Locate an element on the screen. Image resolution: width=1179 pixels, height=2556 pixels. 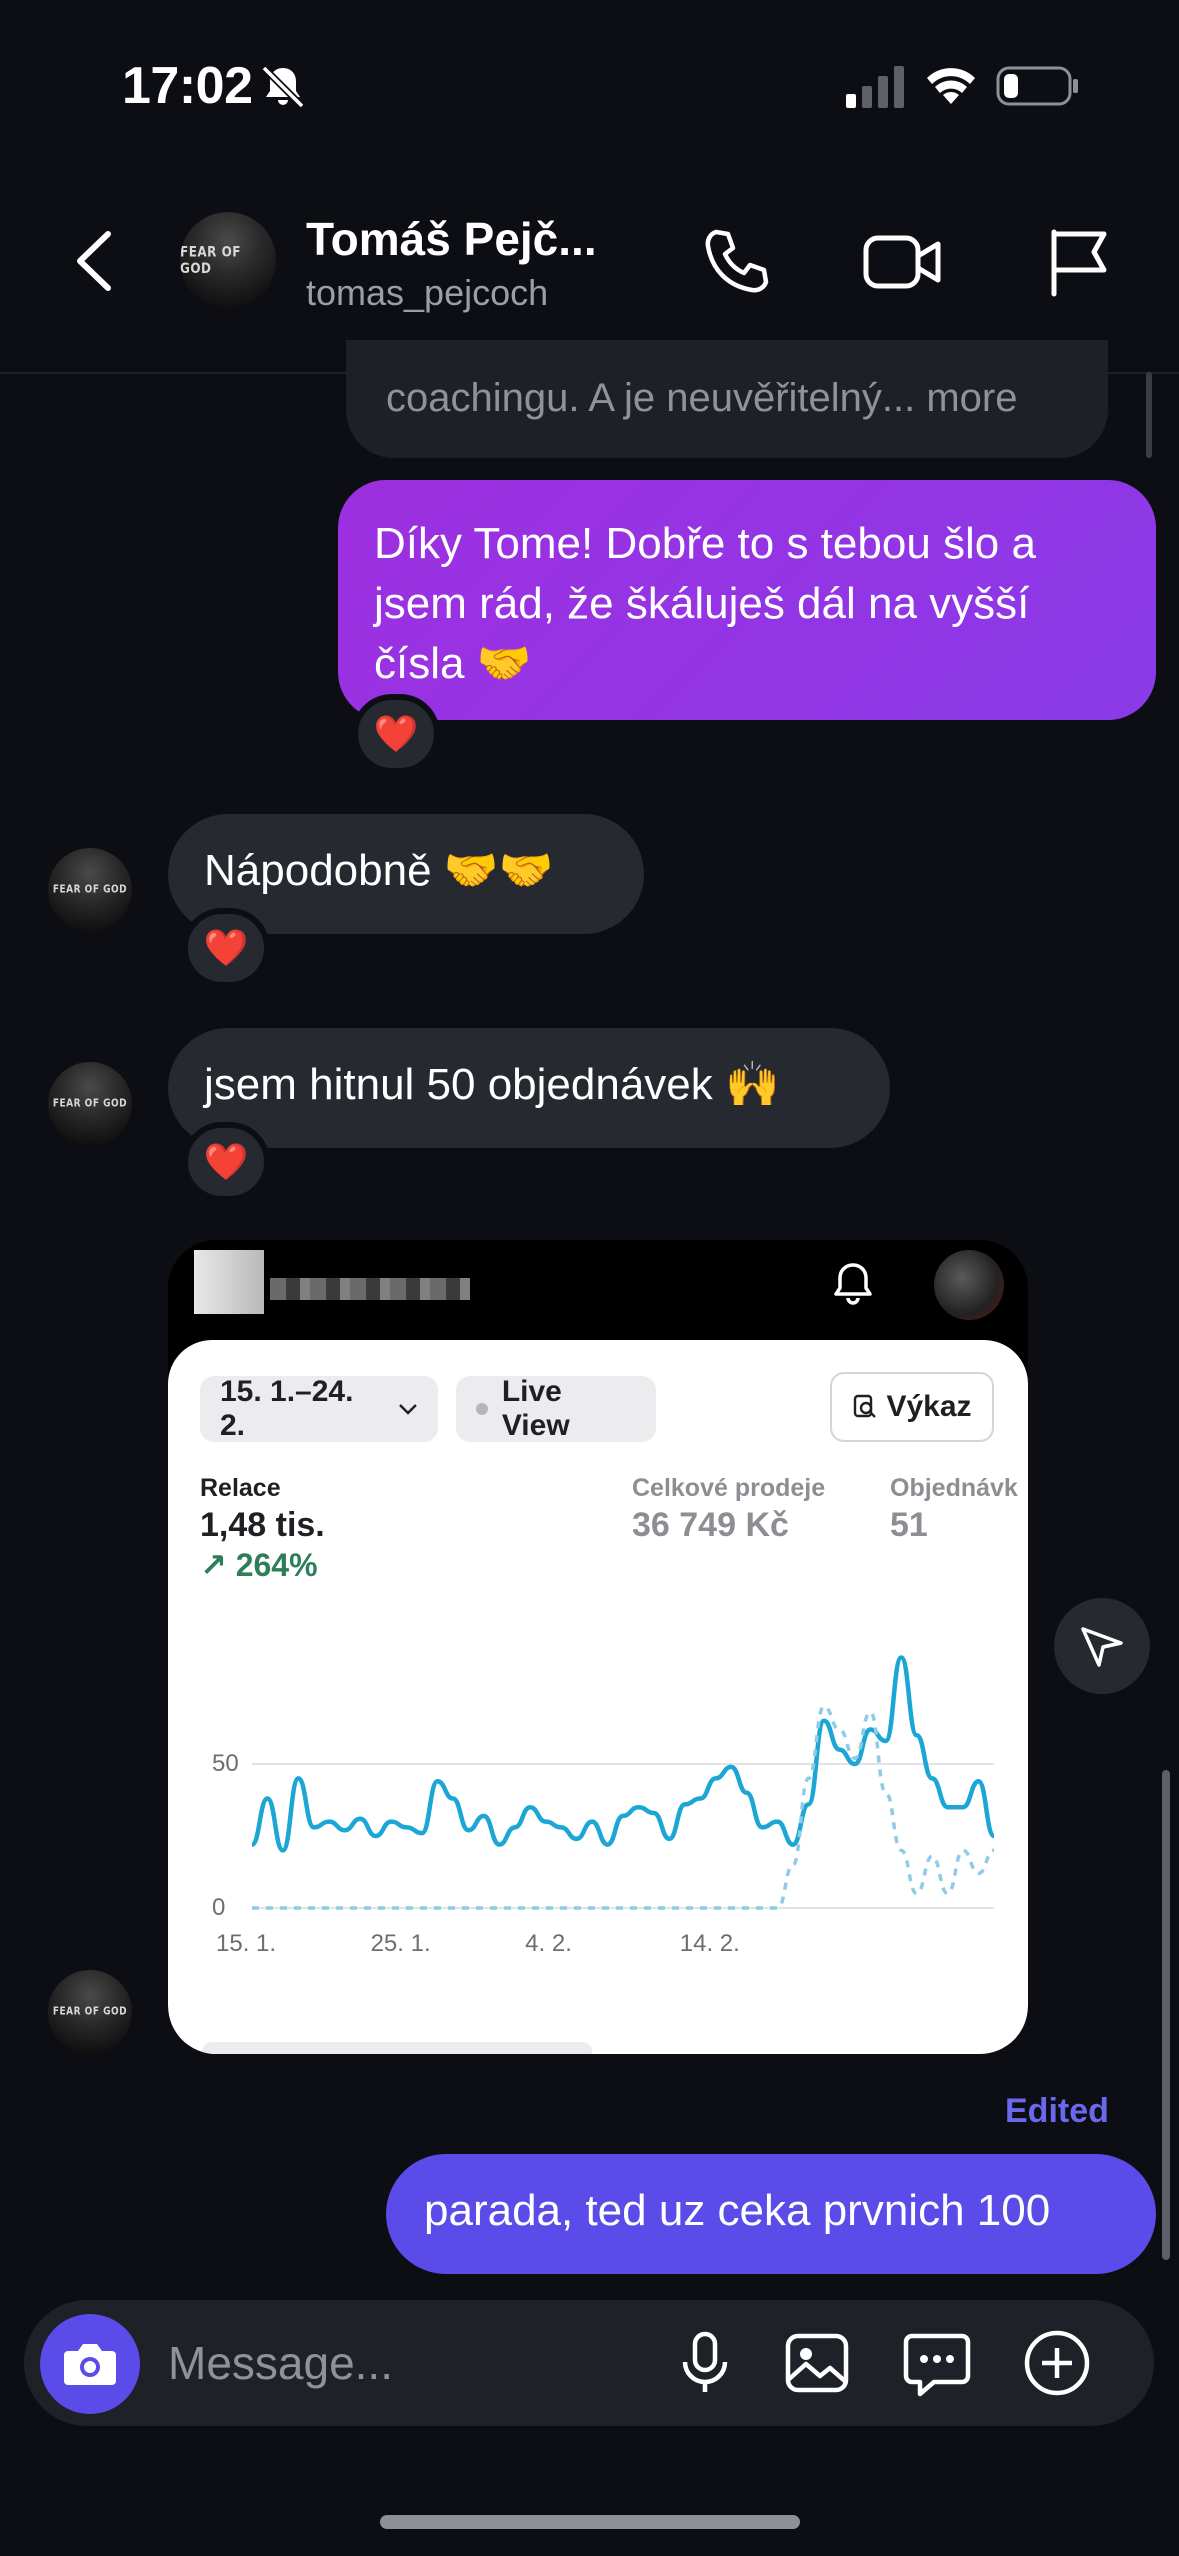
home-indicator is located at coordinates (590, 2522).